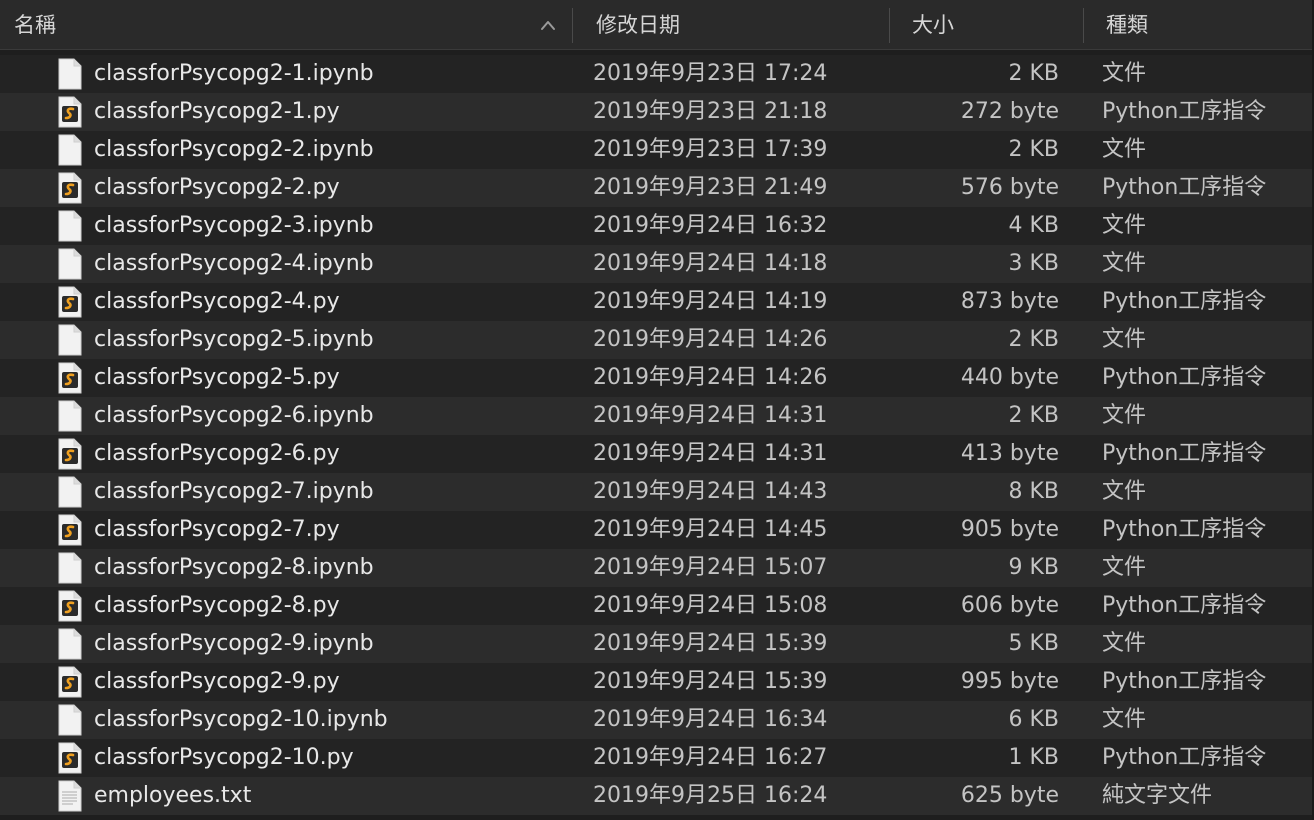 The width and height of the screenshot is (1314, 820). What do you see at coordinates (730, 25) in the screenshot?
I see `column-header-date-modified: 修改日期` at bounding box center [730, 25].